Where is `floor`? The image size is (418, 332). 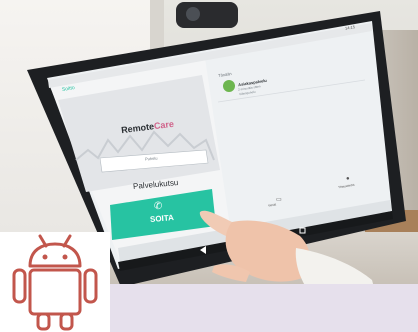
floor is located at coordinates (264, 308).